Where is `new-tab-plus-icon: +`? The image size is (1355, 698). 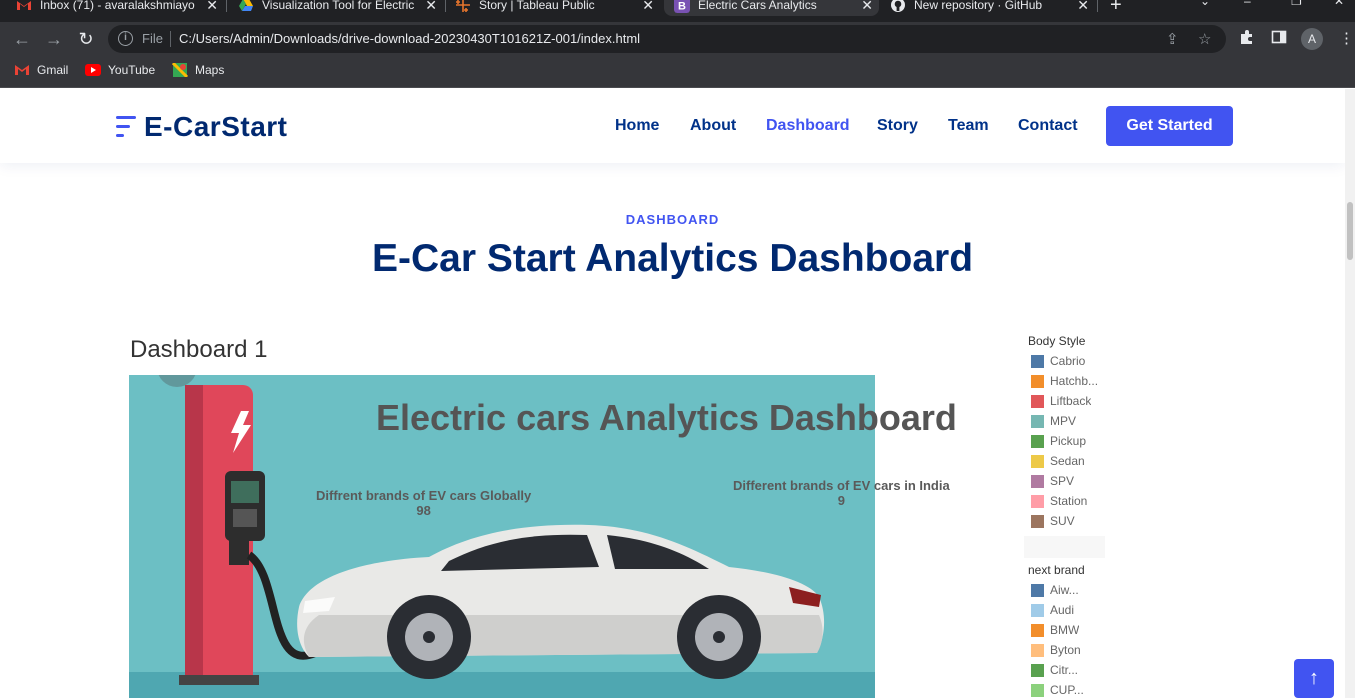
new-tab-plus-icon: + is located at coordinates (1116, 8).